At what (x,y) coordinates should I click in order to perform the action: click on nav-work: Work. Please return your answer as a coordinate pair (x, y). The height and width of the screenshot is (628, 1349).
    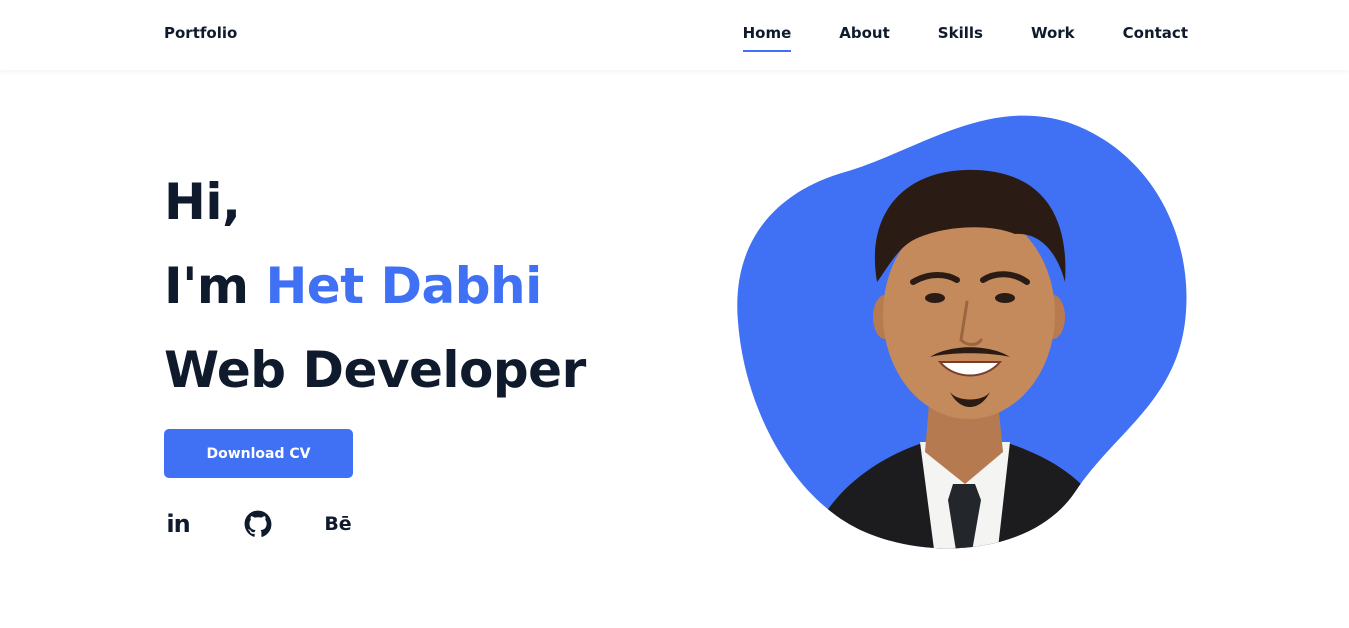
    Looking at the image, I should click on (1053, 38).